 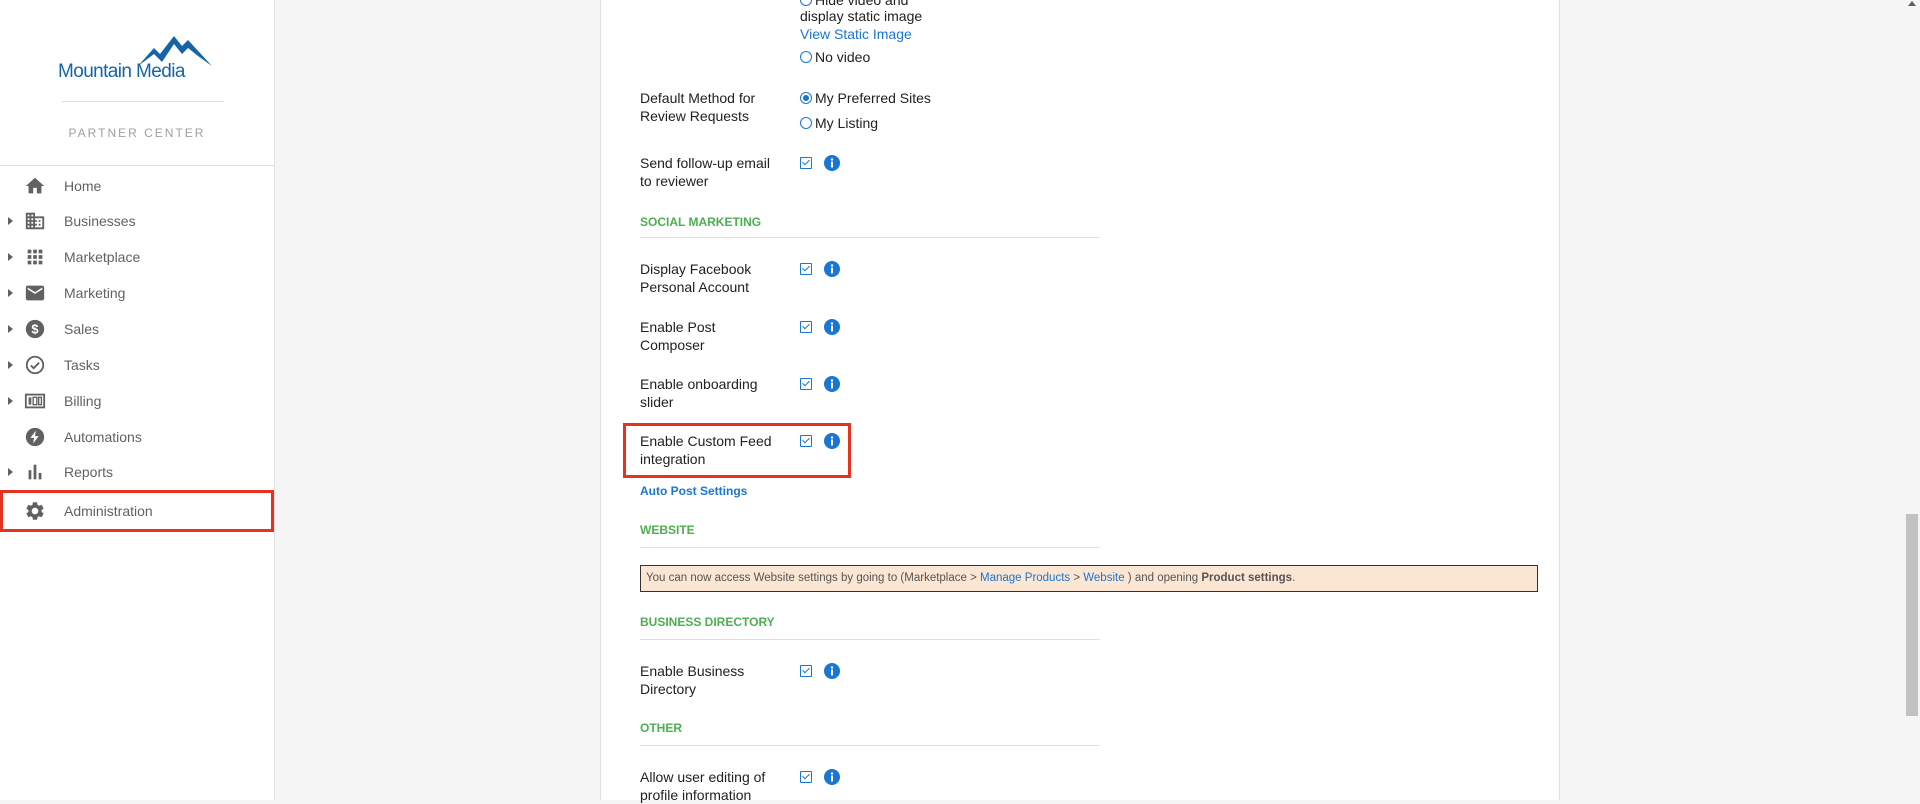 I want to click on sidebar-item-billing: Billing, so click(x=137, y=401).